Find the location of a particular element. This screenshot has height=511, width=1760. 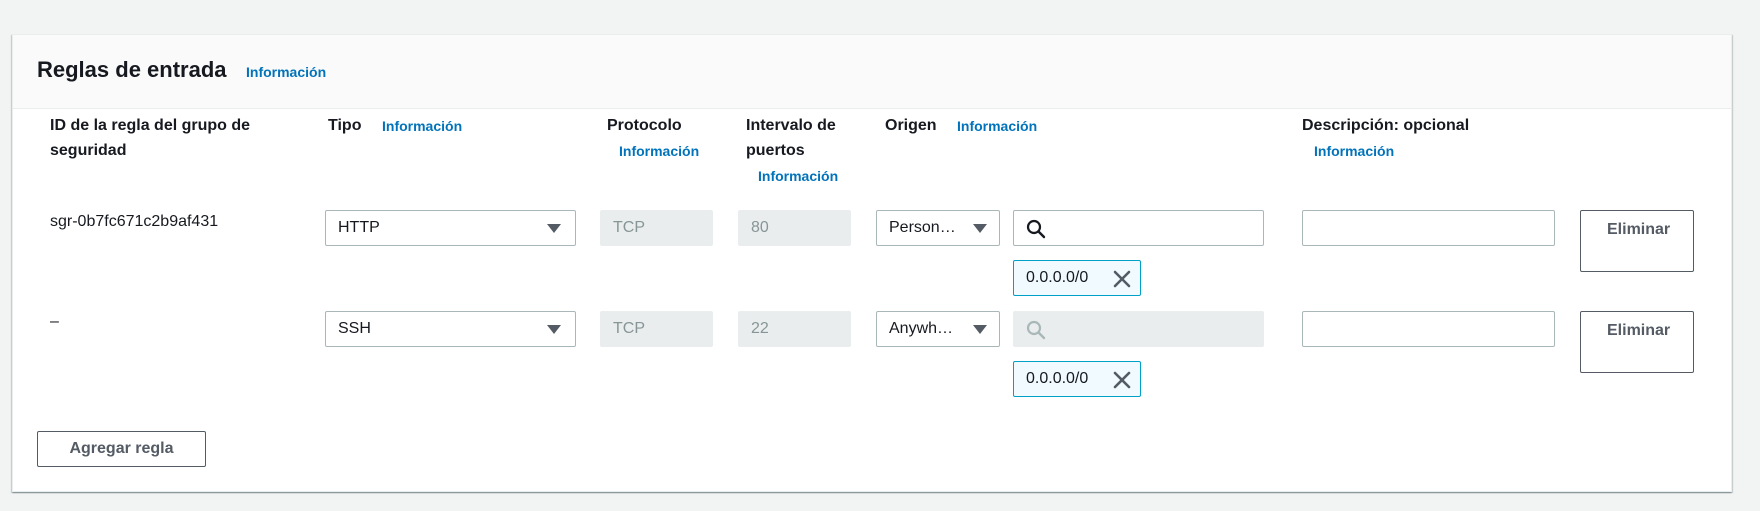

type-select: HTTP is located at coordinates (450, 228).